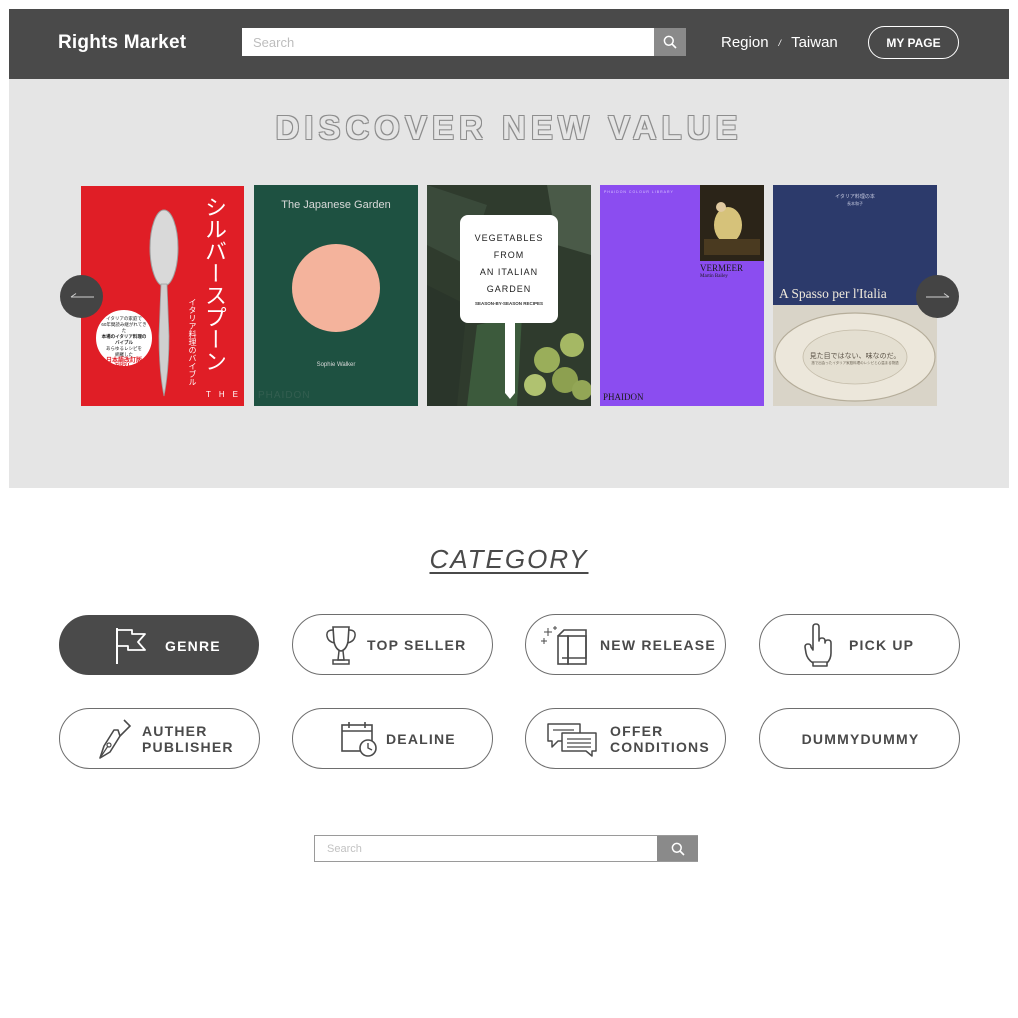 Image resolution: width=1018 pixels, height=1018 pixels. Describe the element at coordinates (192, 342) in the screenshot. I see `book-subtitle-jp: イタリア料理のバイブル` at that location.